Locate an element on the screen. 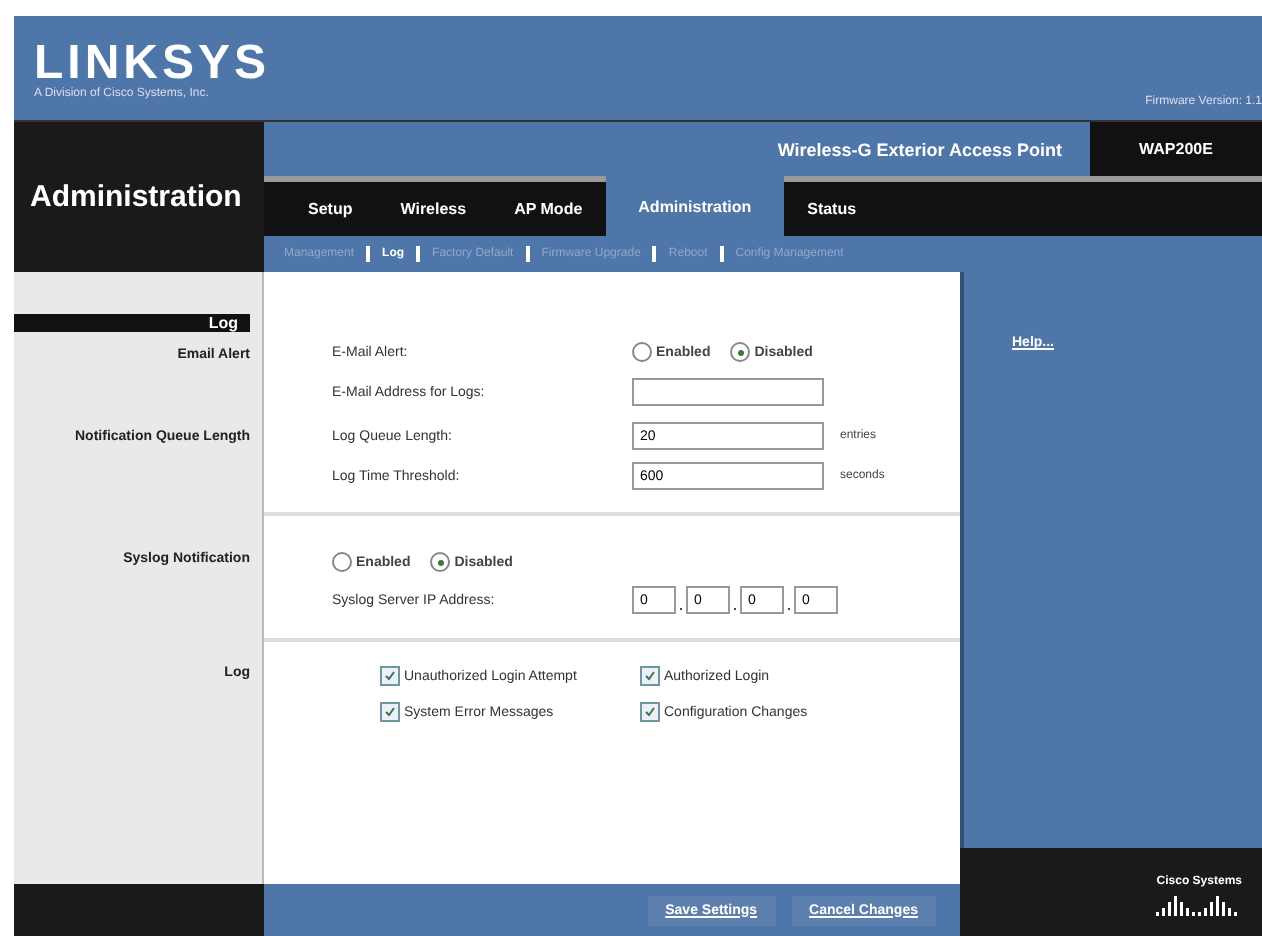  product-name: Wireless-G Exterior Access Point is located at coordinates (677, 149).